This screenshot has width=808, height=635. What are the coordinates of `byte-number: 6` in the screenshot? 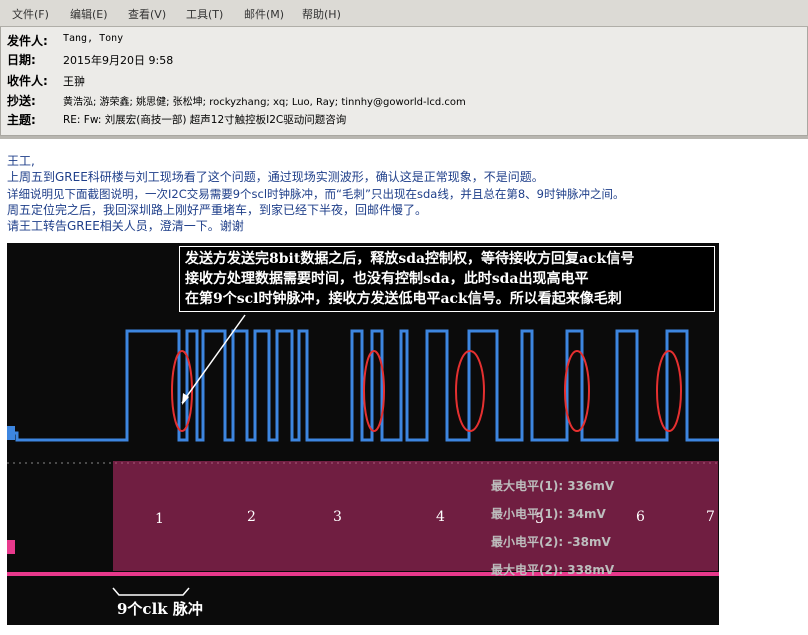 It's located at (640, 517).